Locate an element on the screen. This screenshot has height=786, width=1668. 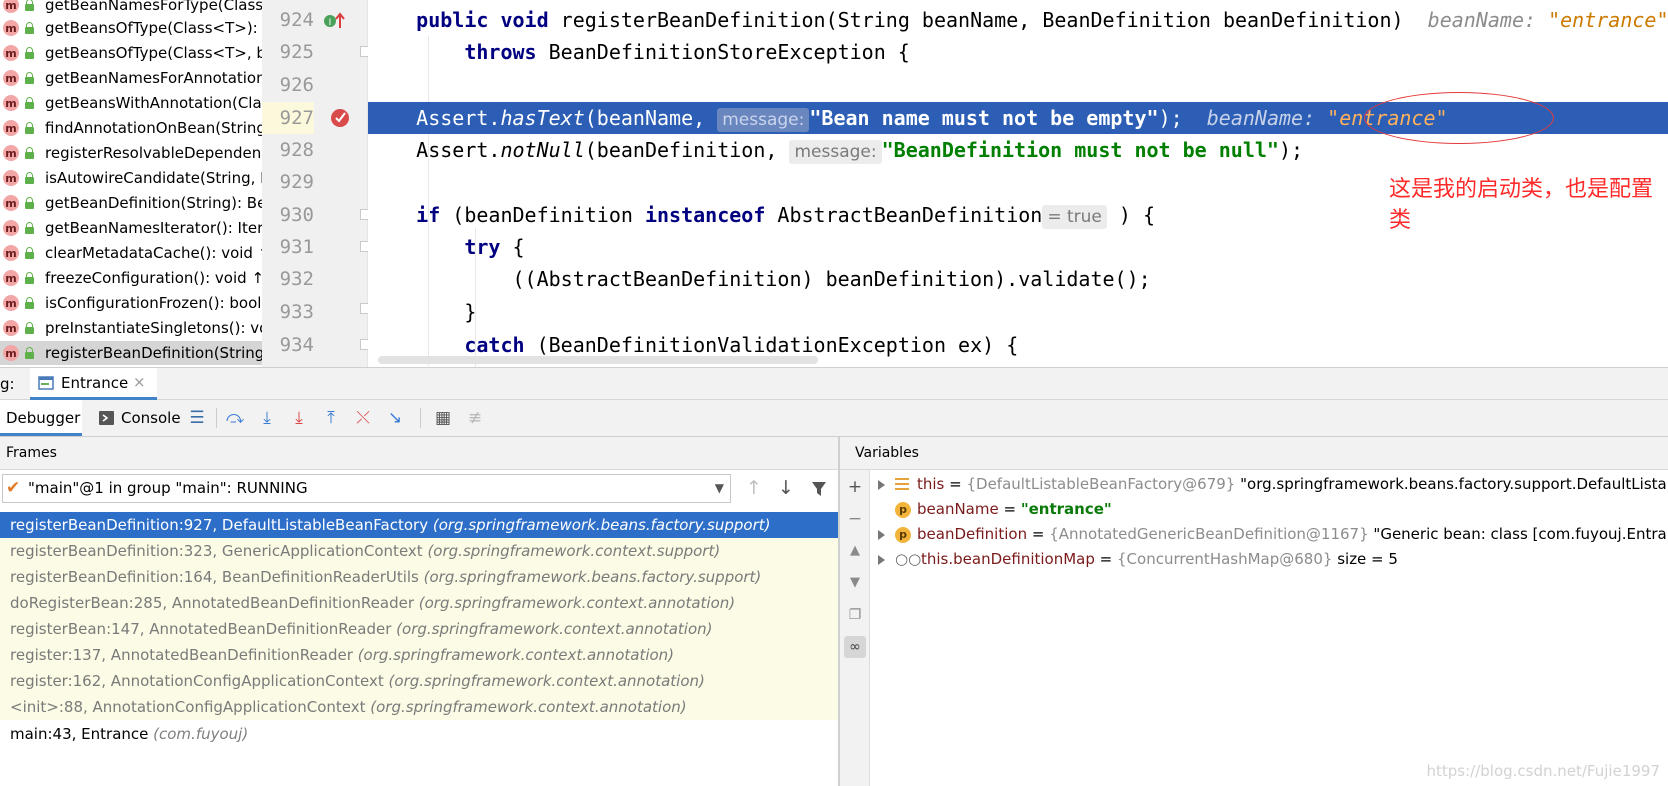
drop-frame-icon: ⤬ is located at coordinates (363, 418).